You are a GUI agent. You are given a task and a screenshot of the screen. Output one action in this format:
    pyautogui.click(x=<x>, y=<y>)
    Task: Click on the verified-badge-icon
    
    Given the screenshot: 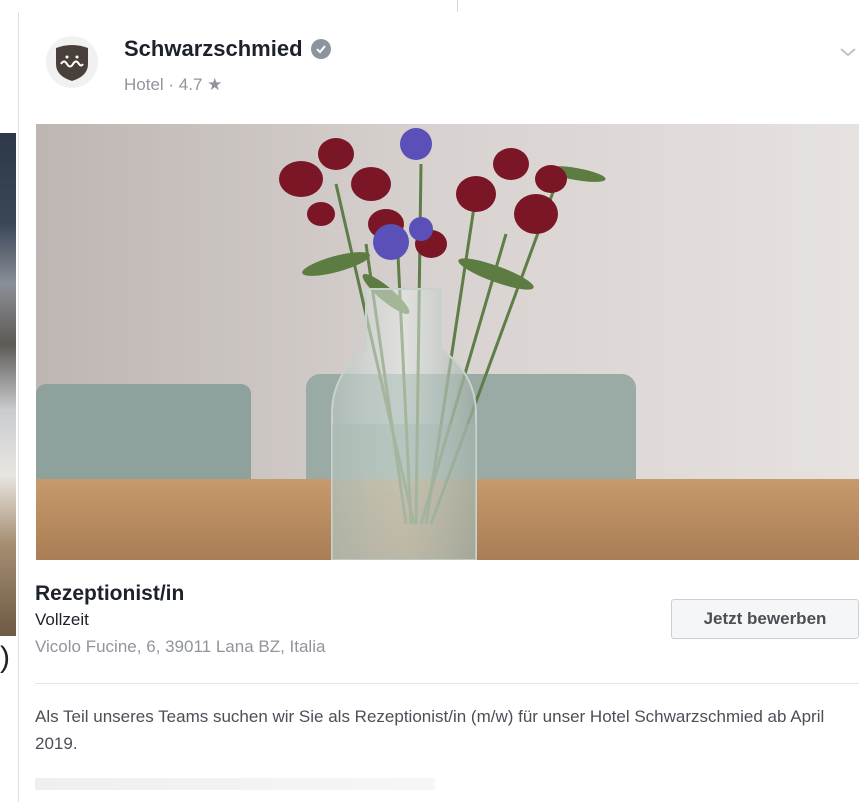 What is the action you would take?
    pyautogui.click(x=320, y=49)
    